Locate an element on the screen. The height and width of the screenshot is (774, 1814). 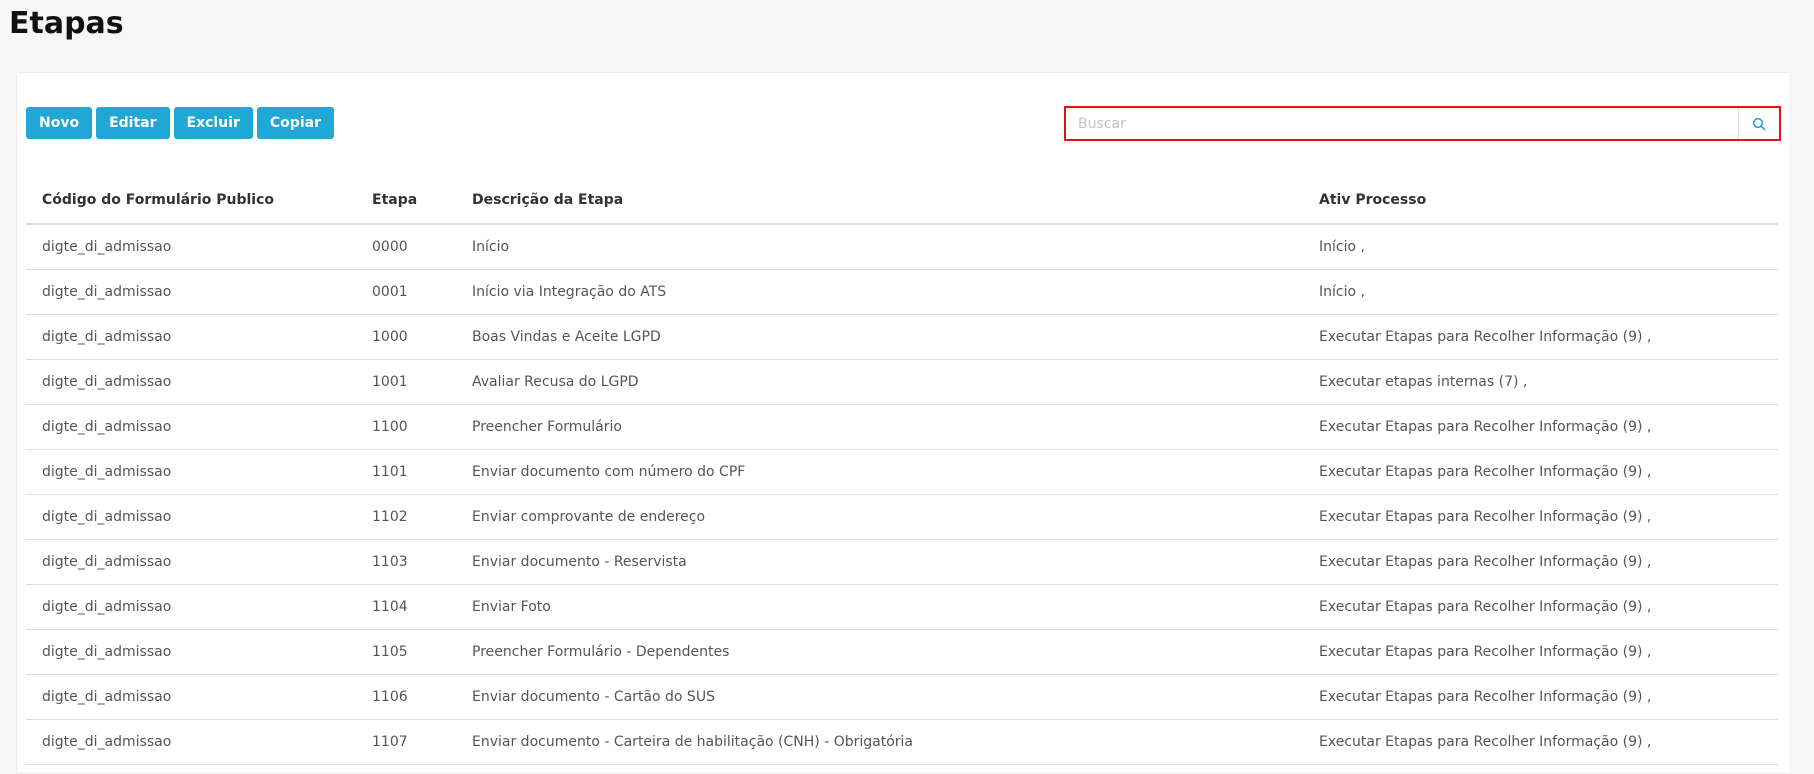
cell-stage: 1107 is located at coordinates (406, 742).